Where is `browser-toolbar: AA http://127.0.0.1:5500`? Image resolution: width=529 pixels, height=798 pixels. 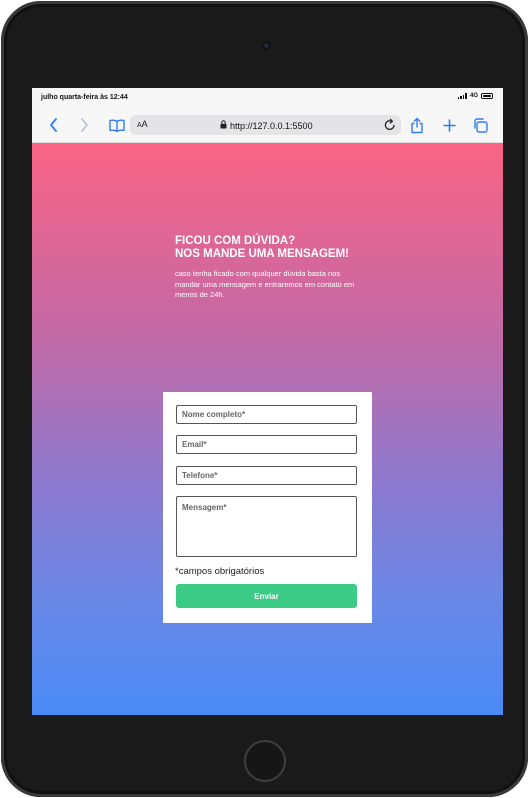
browser-toolbar: AA http://127.0.0.1:5500 is located at coordinates (267, 126).